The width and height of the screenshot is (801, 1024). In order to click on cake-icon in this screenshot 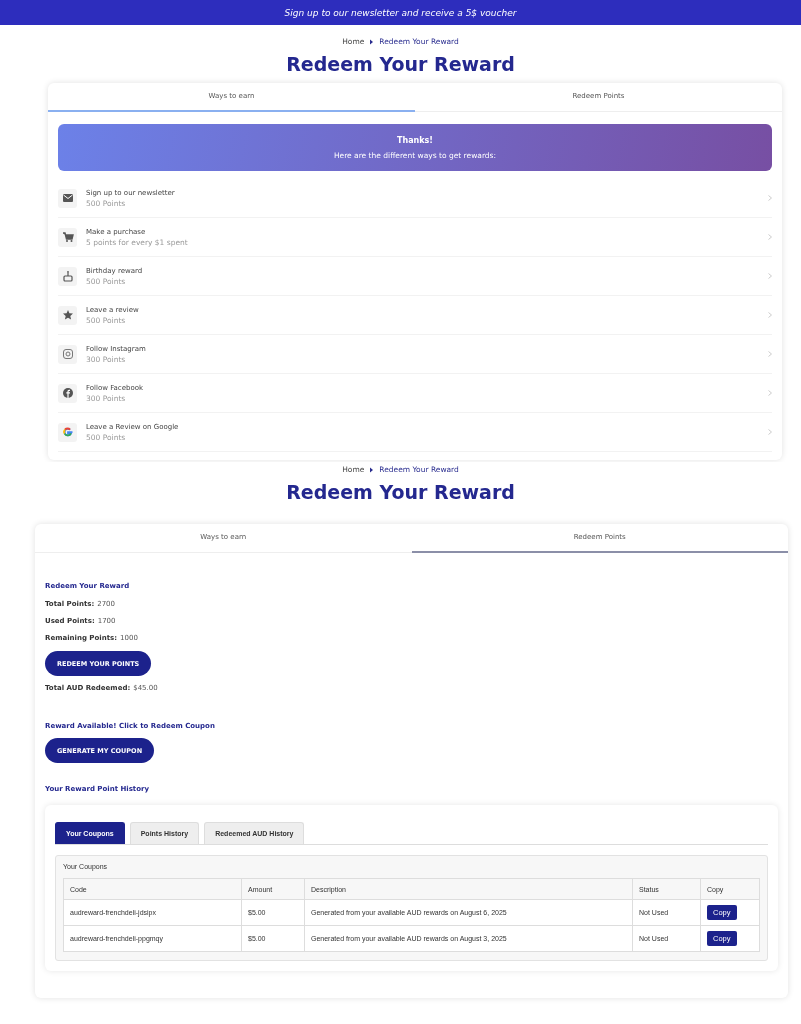, I will do `click(67, 276)`.